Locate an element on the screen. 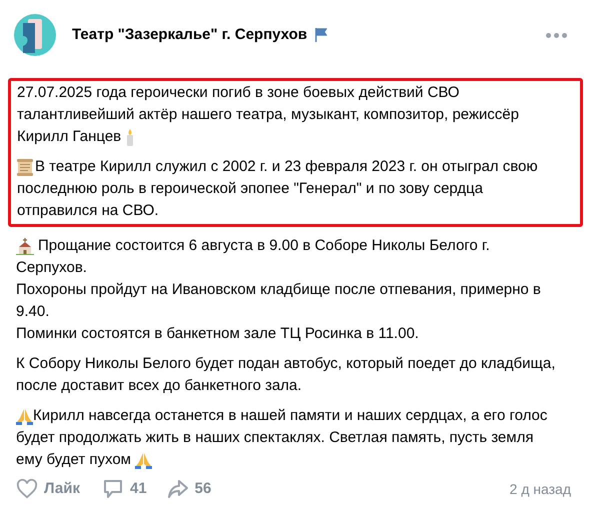 The width and height of the screenshot is (591, 510). post-text: Похороны пройдут на Ивановском кладбище после отпевания, примерно в is located at coordinates (278, 290).